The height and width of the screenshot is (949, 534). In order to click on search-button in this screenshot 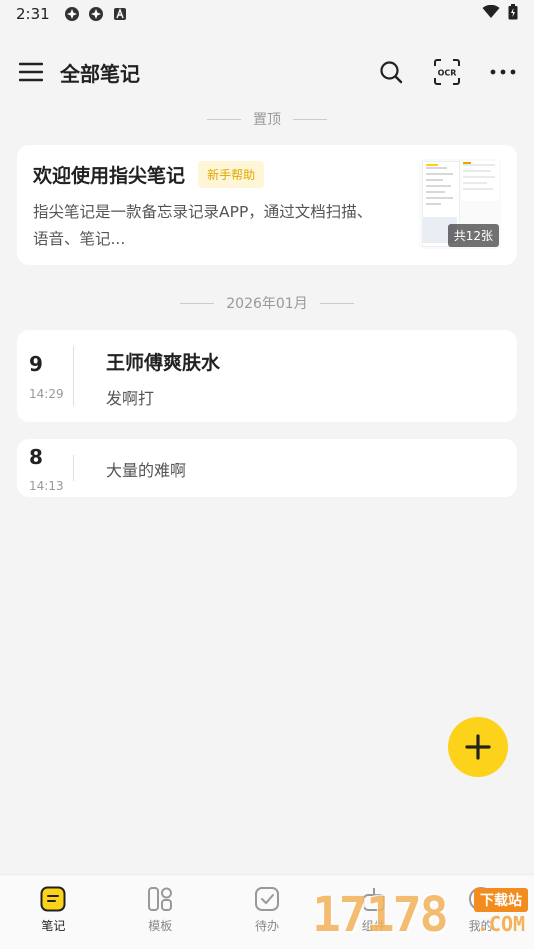, I will do `click(391, 72)`.